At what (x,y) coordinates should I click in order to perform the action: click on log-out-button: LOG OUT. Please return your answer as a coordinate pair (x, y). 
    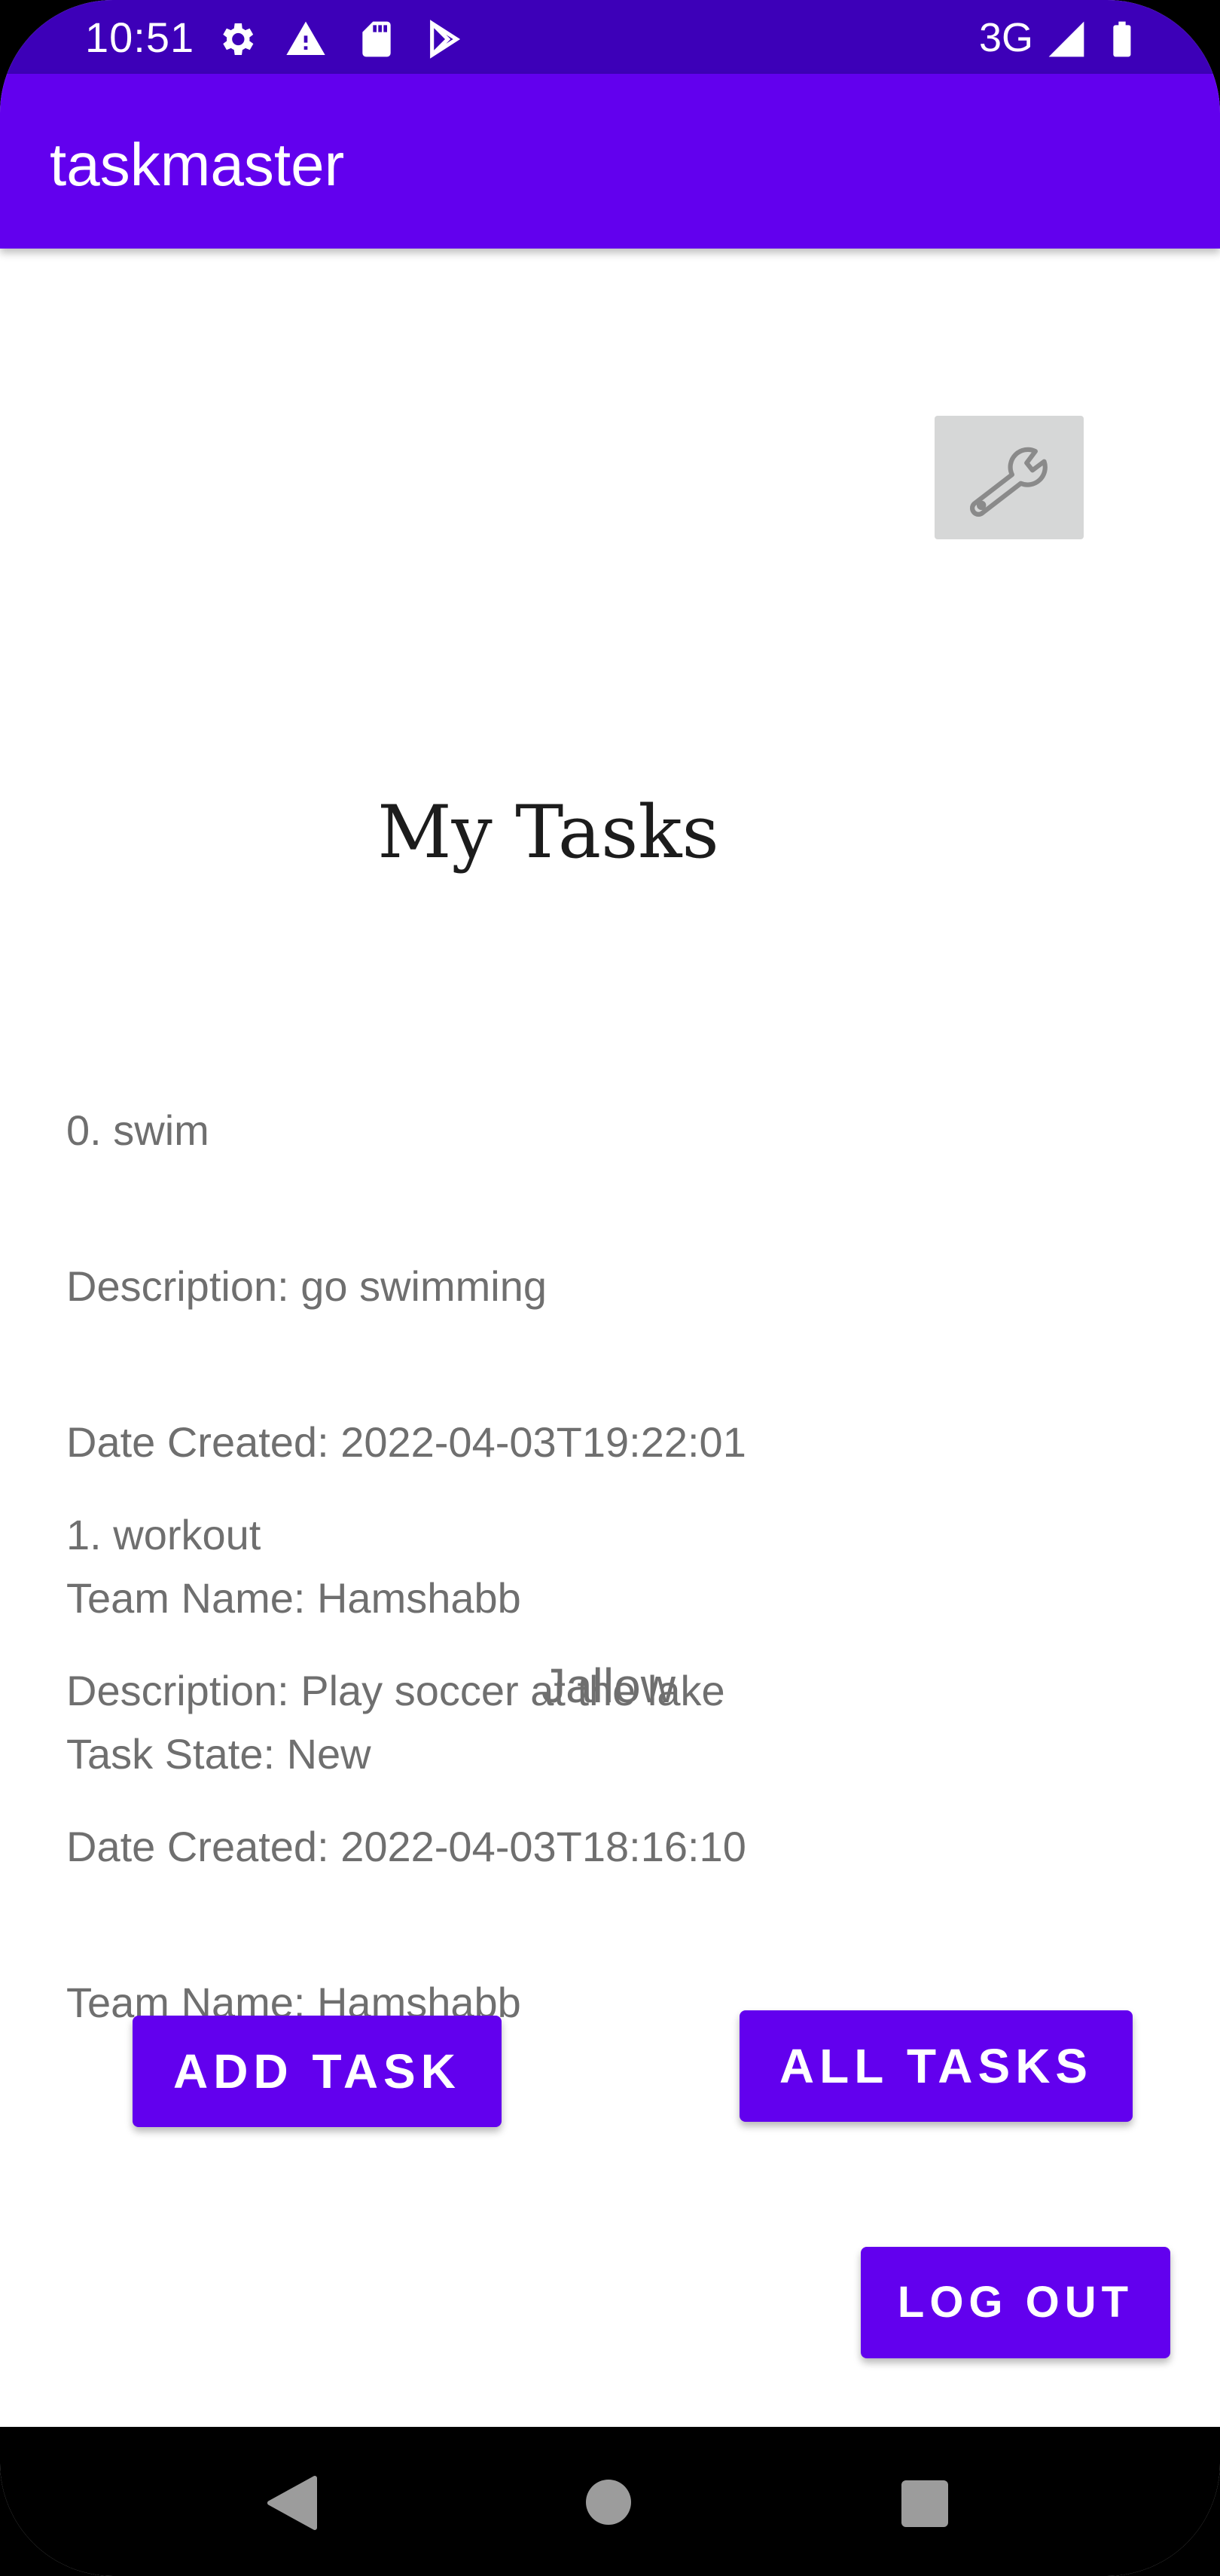
    Looking at the image, I should click on (1015, 2302).